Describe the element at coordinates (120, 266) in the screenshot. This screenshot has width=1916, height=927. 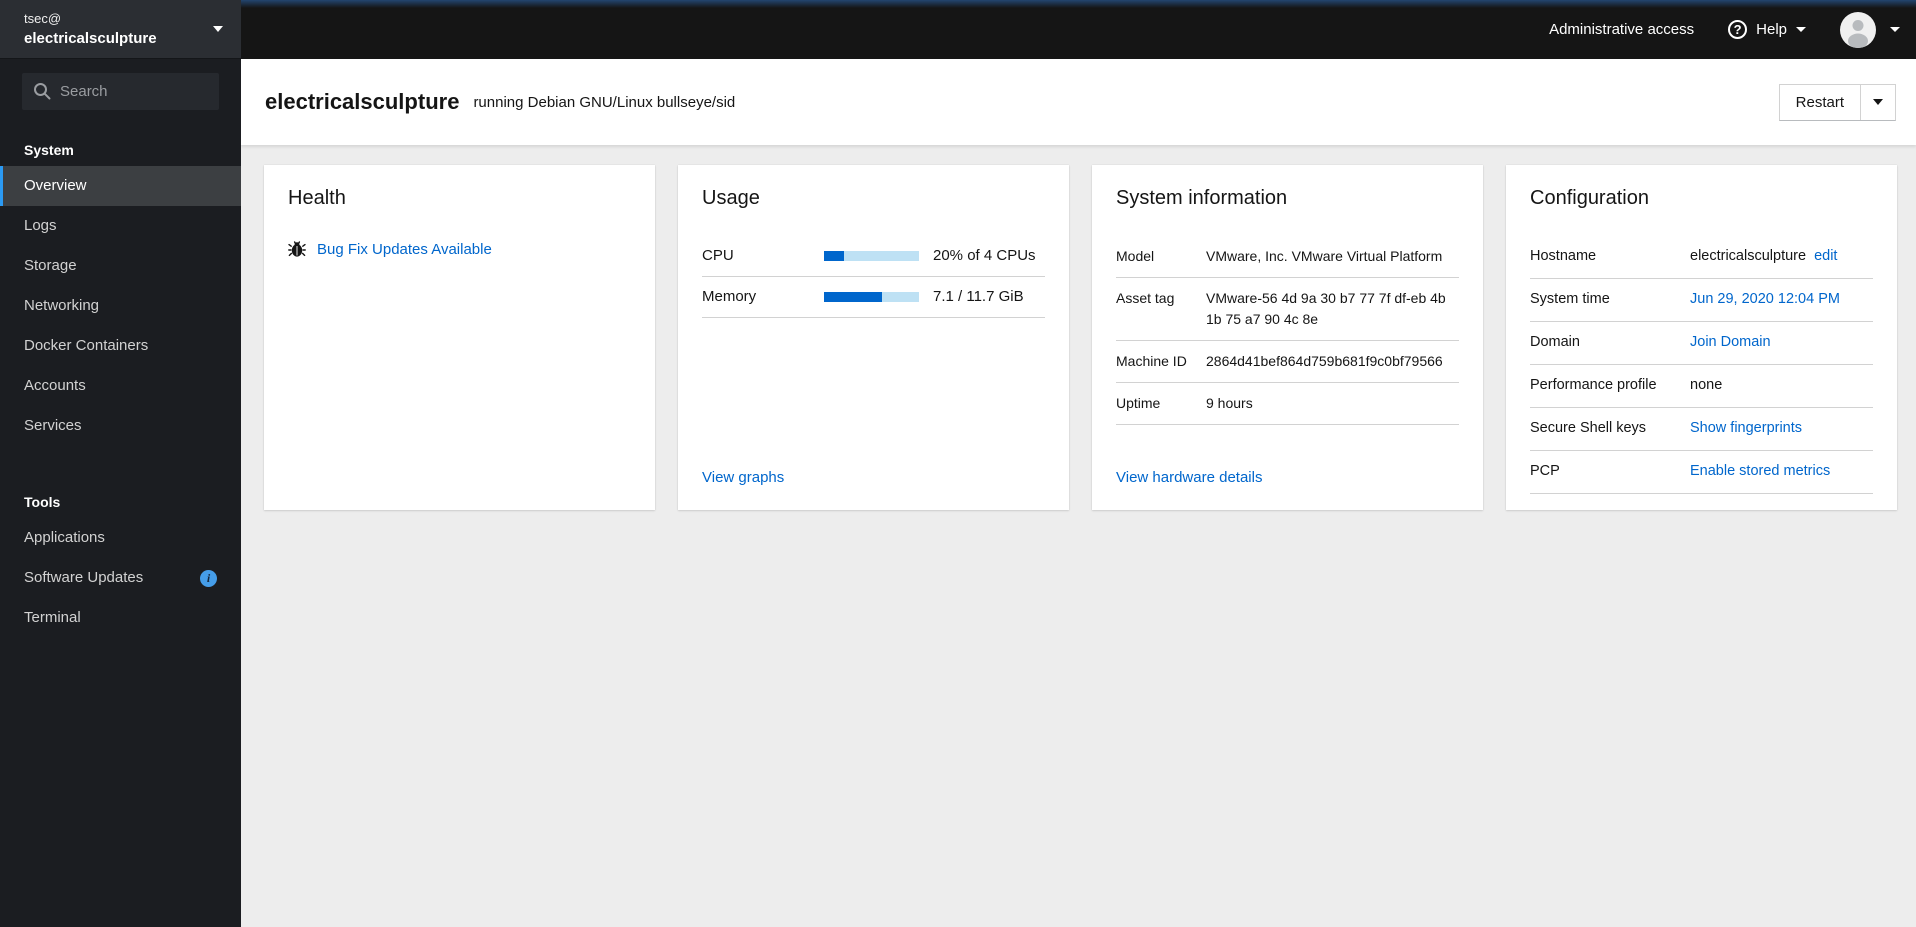
I see `sidebar-item-storage: Storage` at that location.